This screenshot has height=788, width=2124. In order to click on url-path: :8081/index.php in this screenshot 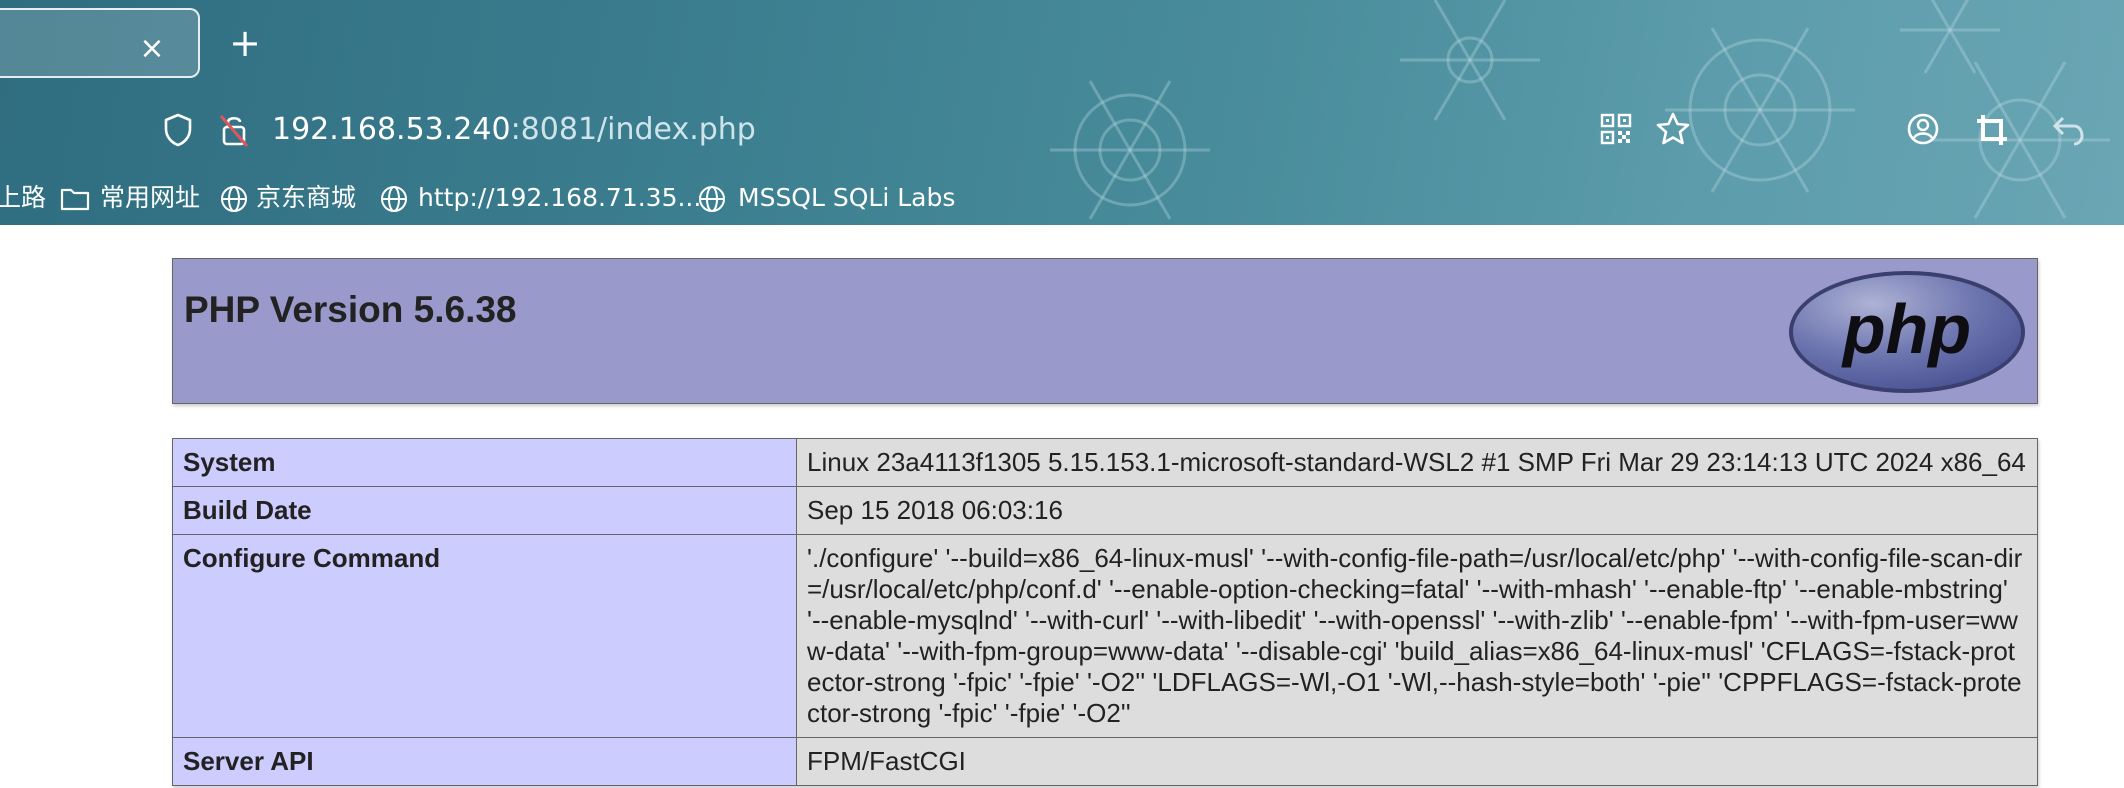, I will do `click(633, 129)`.